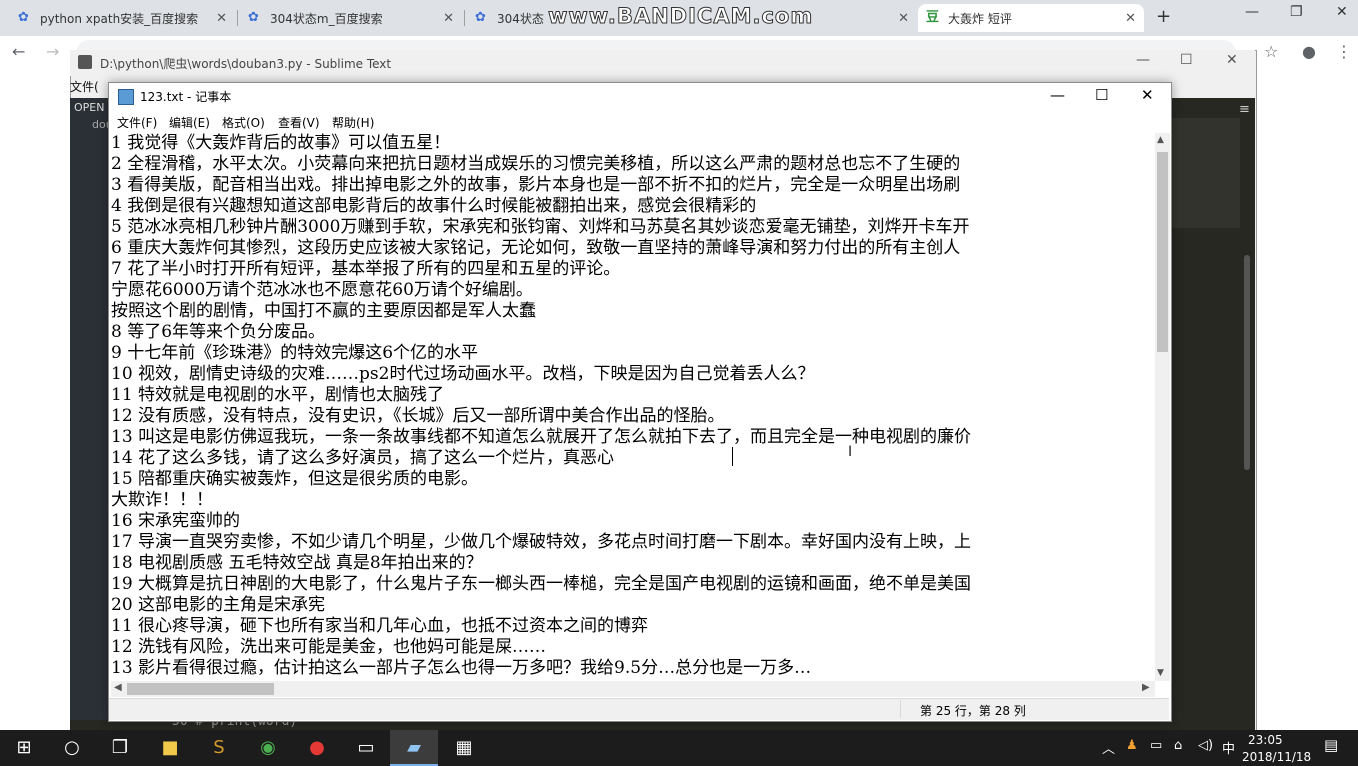  What do you see at coordinates (1162, 252) in the screenshot?
I see `vertical-scroll-thumb` at bounding box center [1162, 252].